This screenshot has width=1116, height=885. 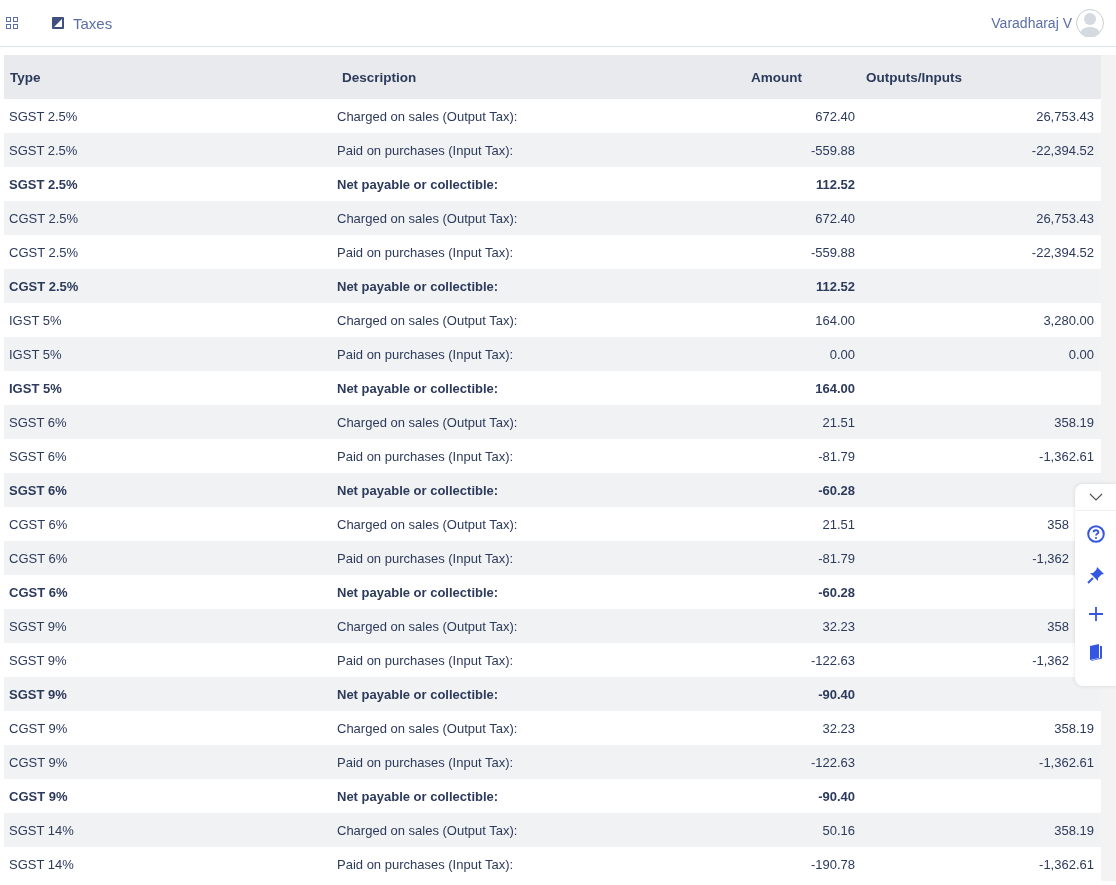 What do you see at coordinates (1095, 653) in the screenshot?
I see `book-icon` at bounding box center [1095, 653].